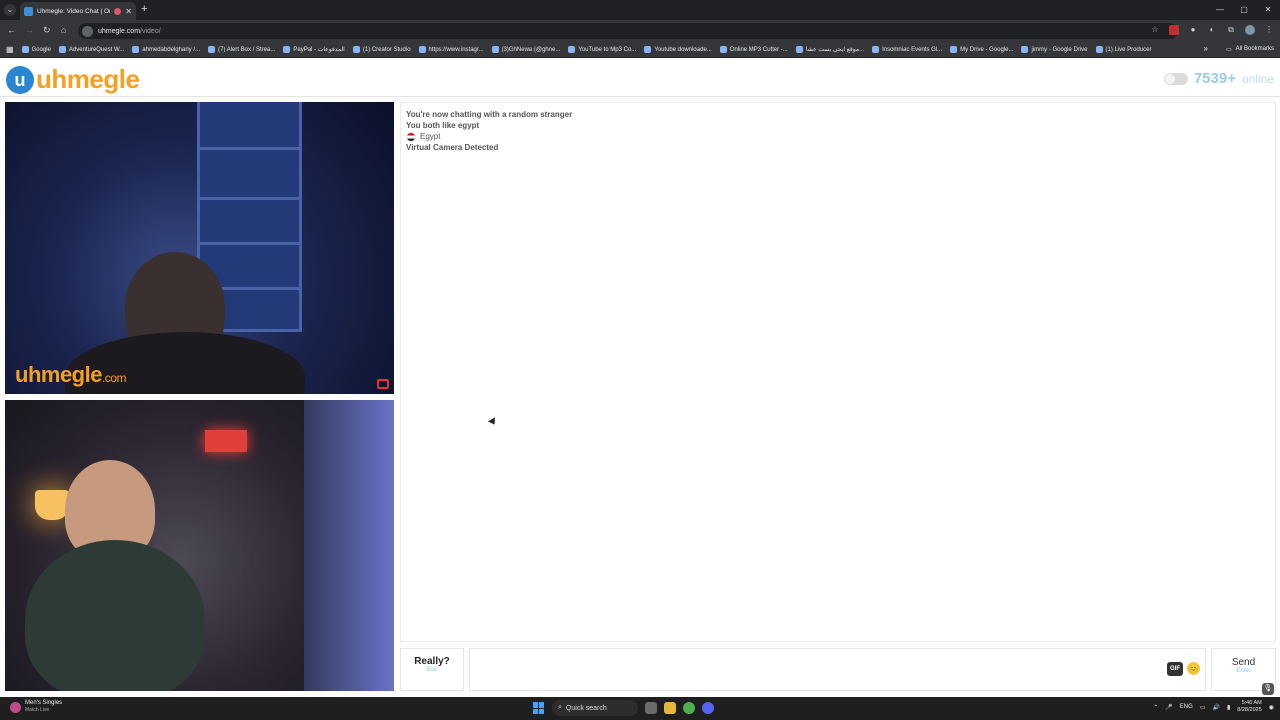  Describe the element at coordinates (88, 79) in the screenshot. I see `logo-text: uhmegle` at that location.